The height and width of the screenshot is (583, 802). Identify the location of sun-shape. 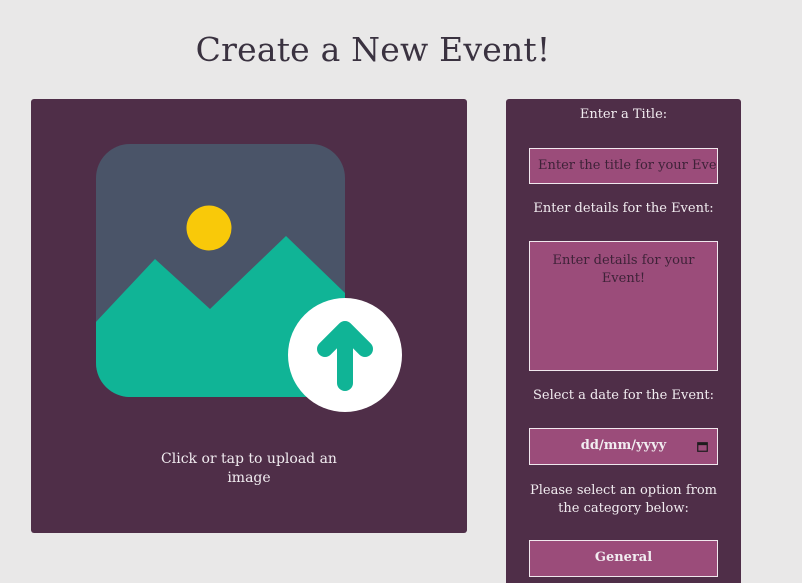
(209, 228).